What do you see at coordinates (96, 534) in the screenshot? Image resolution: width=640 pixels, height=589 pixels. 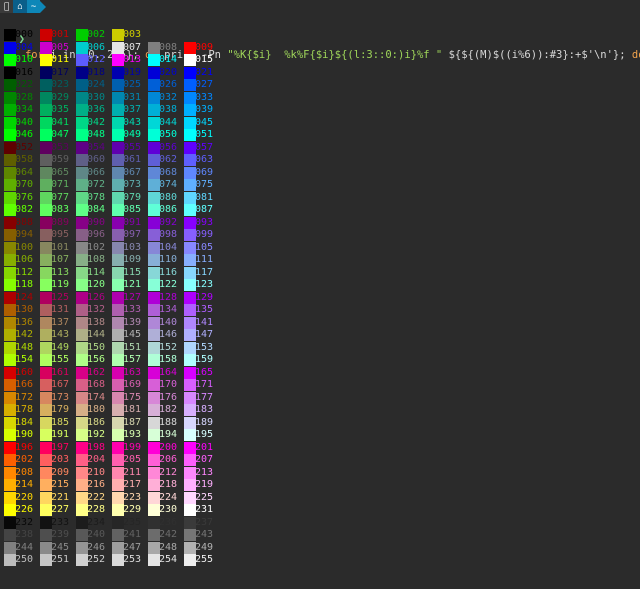 I see `color-index-label: 240` at bounding box center [96, 534].